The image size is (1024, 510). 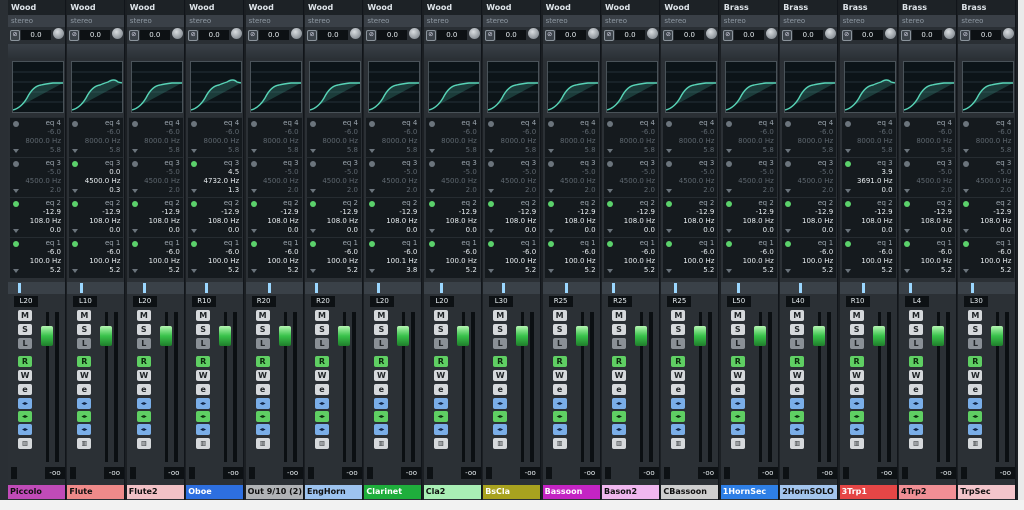 What do you see at coordinates (534, 33) in the screenshot?
I see `input-gain-knob` at bounding box center [534, 33].